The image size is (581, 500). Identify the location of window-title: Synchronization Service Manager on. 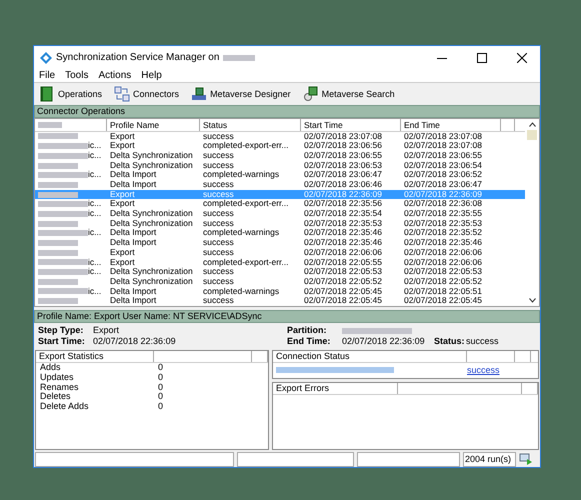
(138, 57).